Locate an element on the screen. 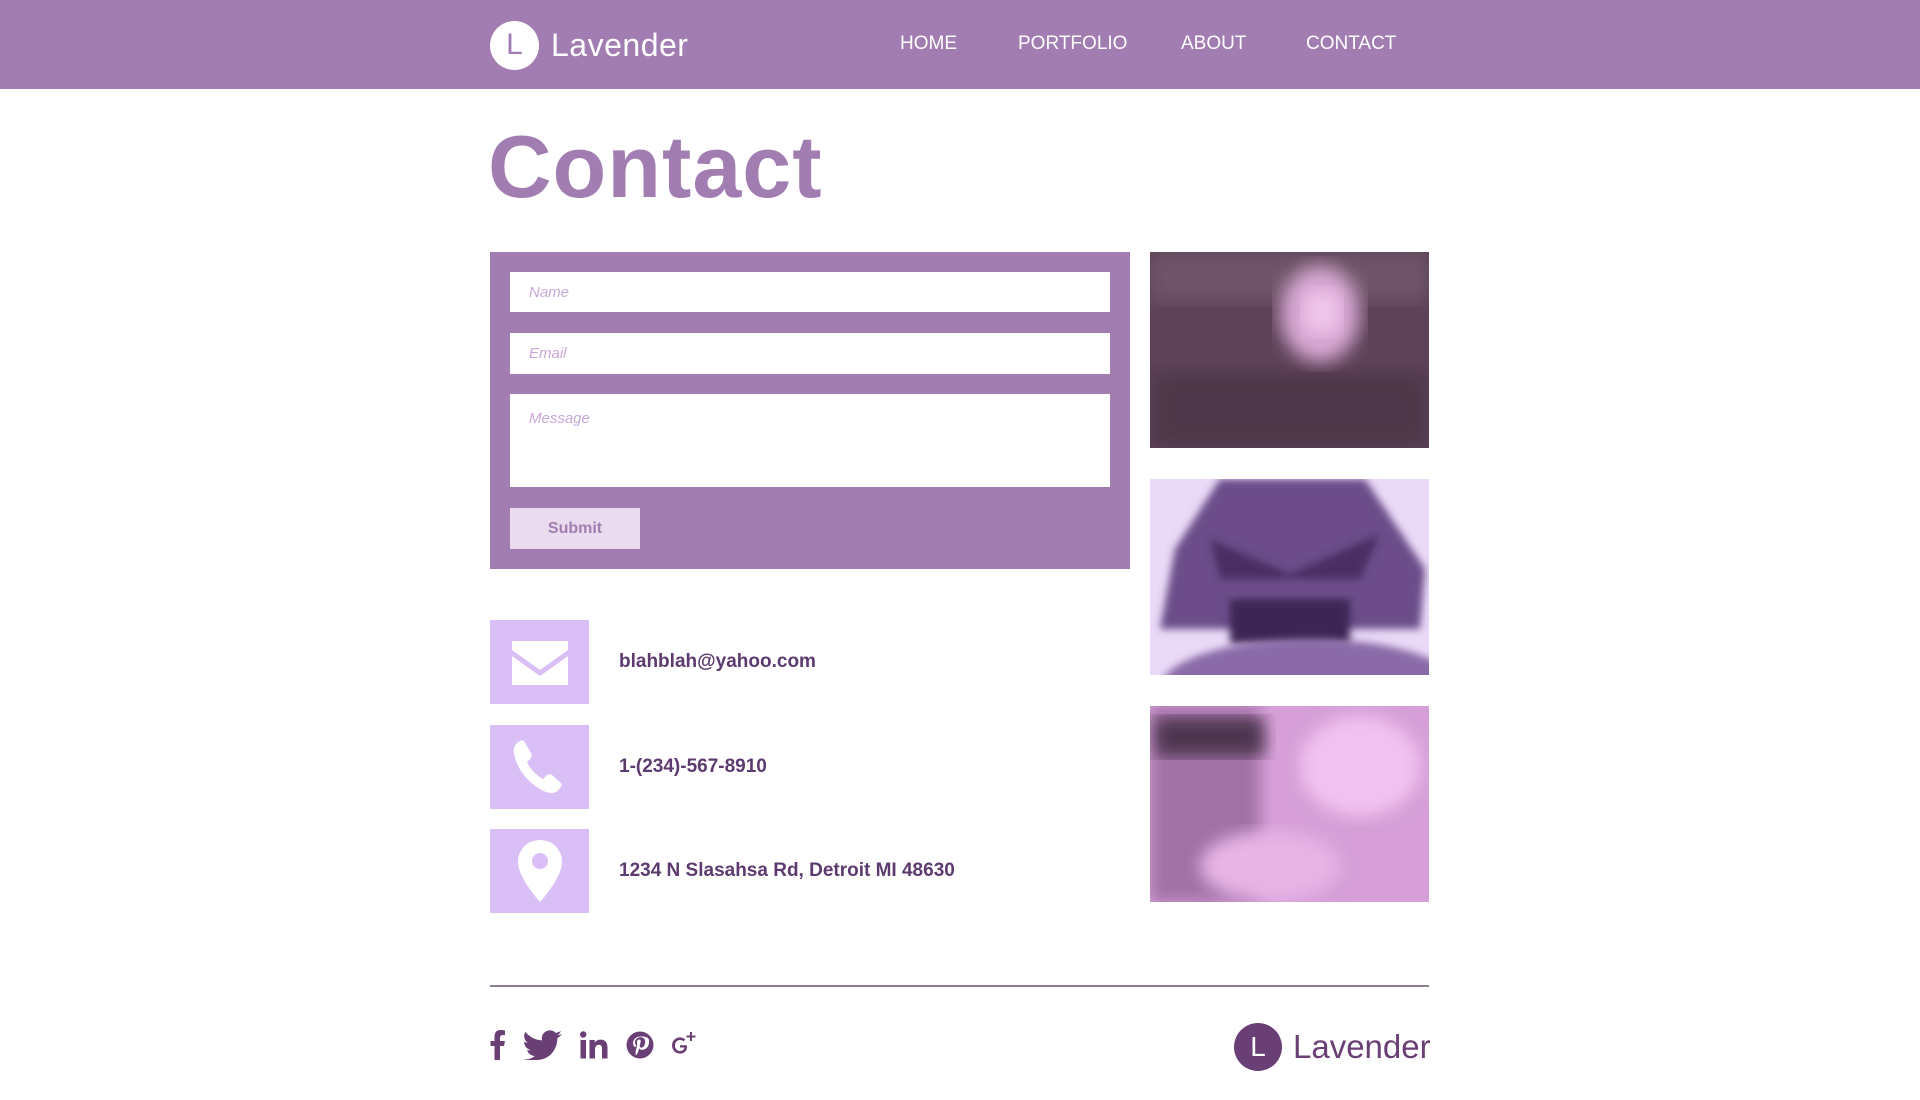 The image size is (1920, 1100). contact-phone-text: 1-(234)-567-8910 is located at coordinates (693, 767).